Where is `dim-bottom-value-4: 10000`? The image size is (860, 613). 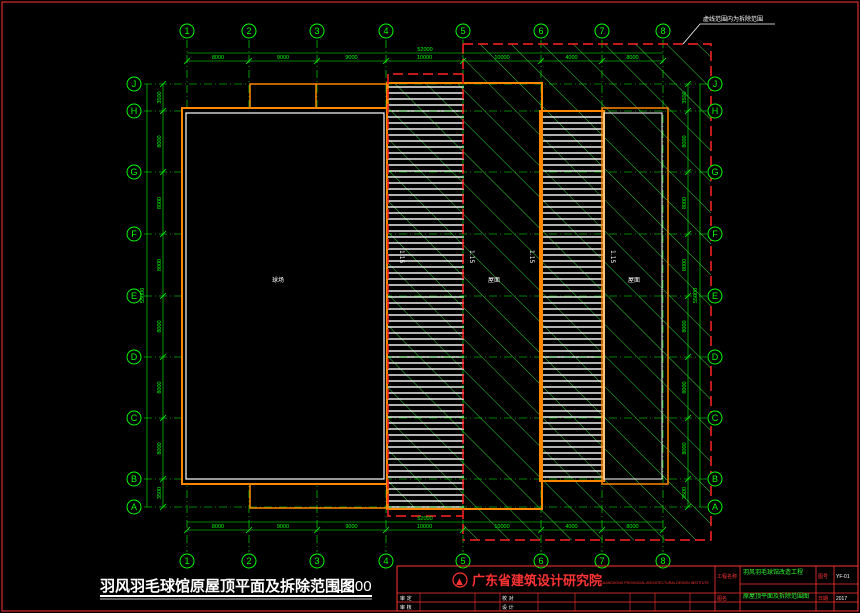
dim-bottom-value-4: 10000 is located at coordinates (501, 527).